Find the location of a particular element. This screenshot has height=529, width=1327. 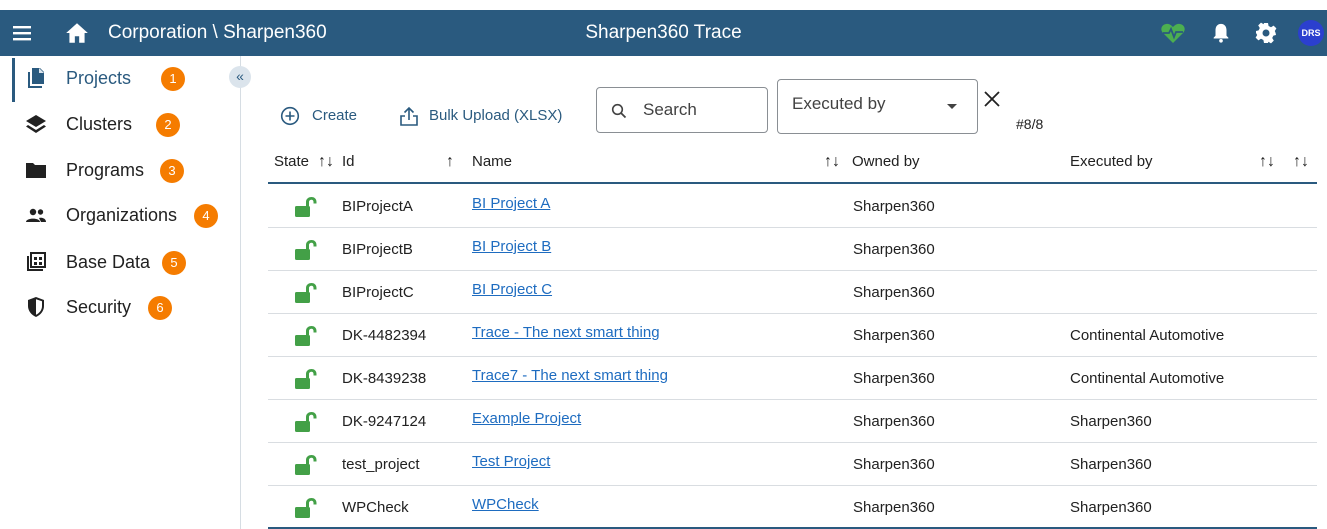

sidebar-item-label: Security is located at coordinates (99, 307).